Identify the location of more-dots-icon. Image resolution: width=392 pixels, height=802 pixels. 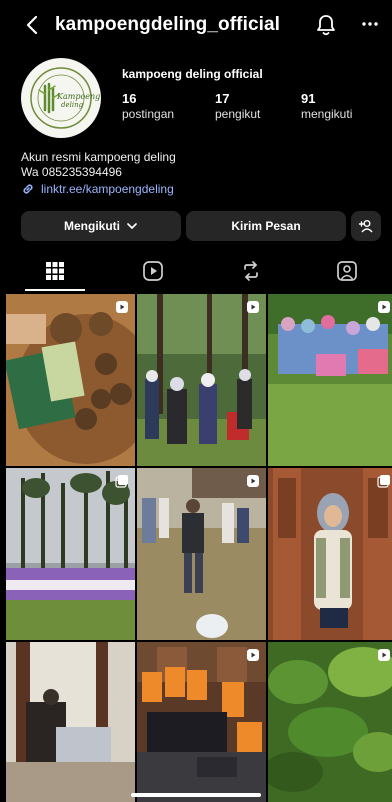
(370, 24).